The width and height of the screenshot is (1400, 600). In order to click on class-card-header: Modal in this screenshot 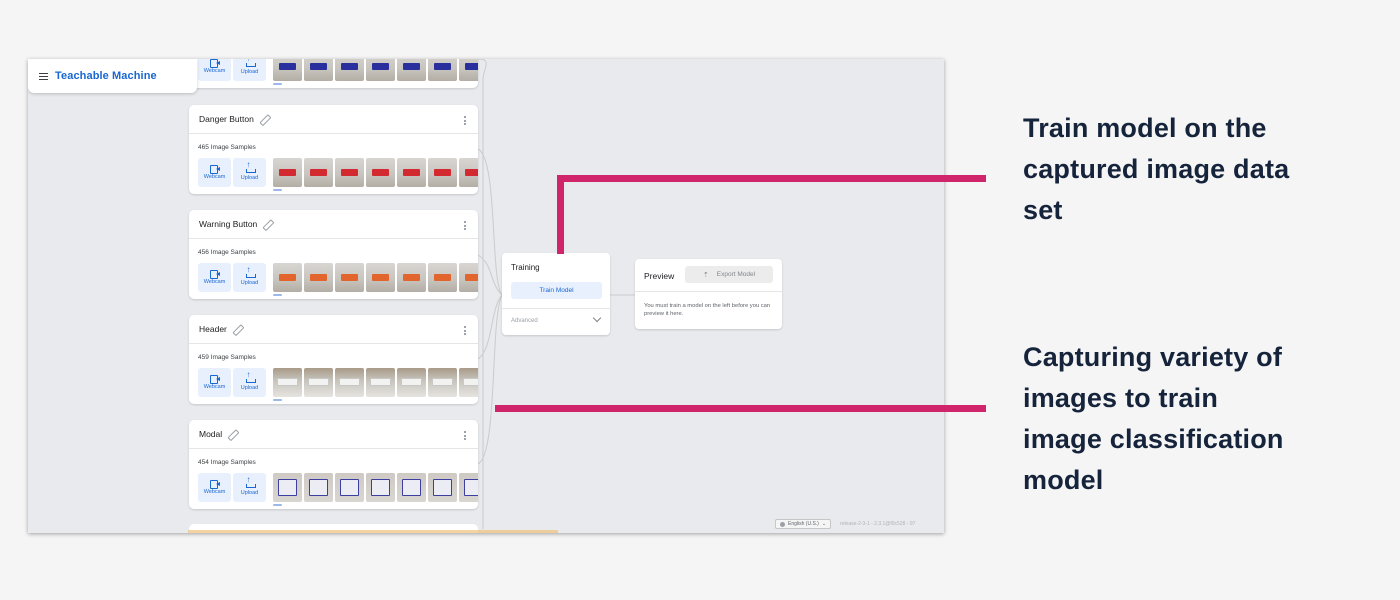, I will do `click(333, 434)`.